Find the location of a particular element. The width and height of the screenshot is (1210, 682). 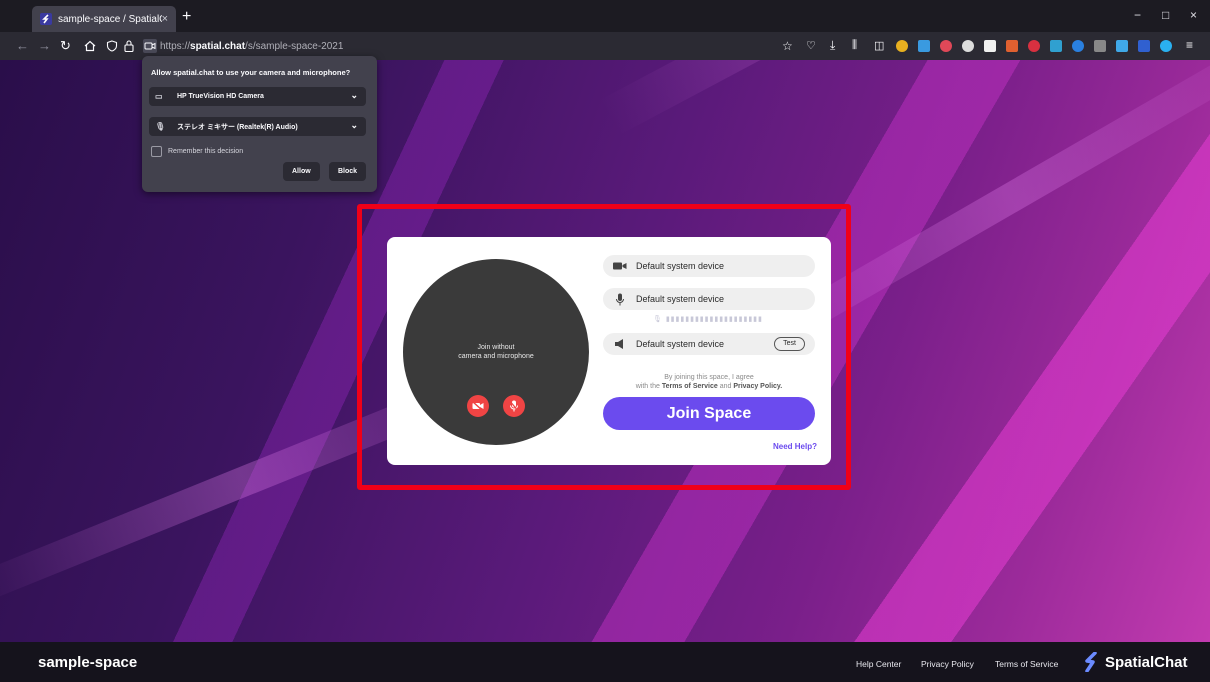

brand-name: SpatialChat is located at coordinates (1146, 662).